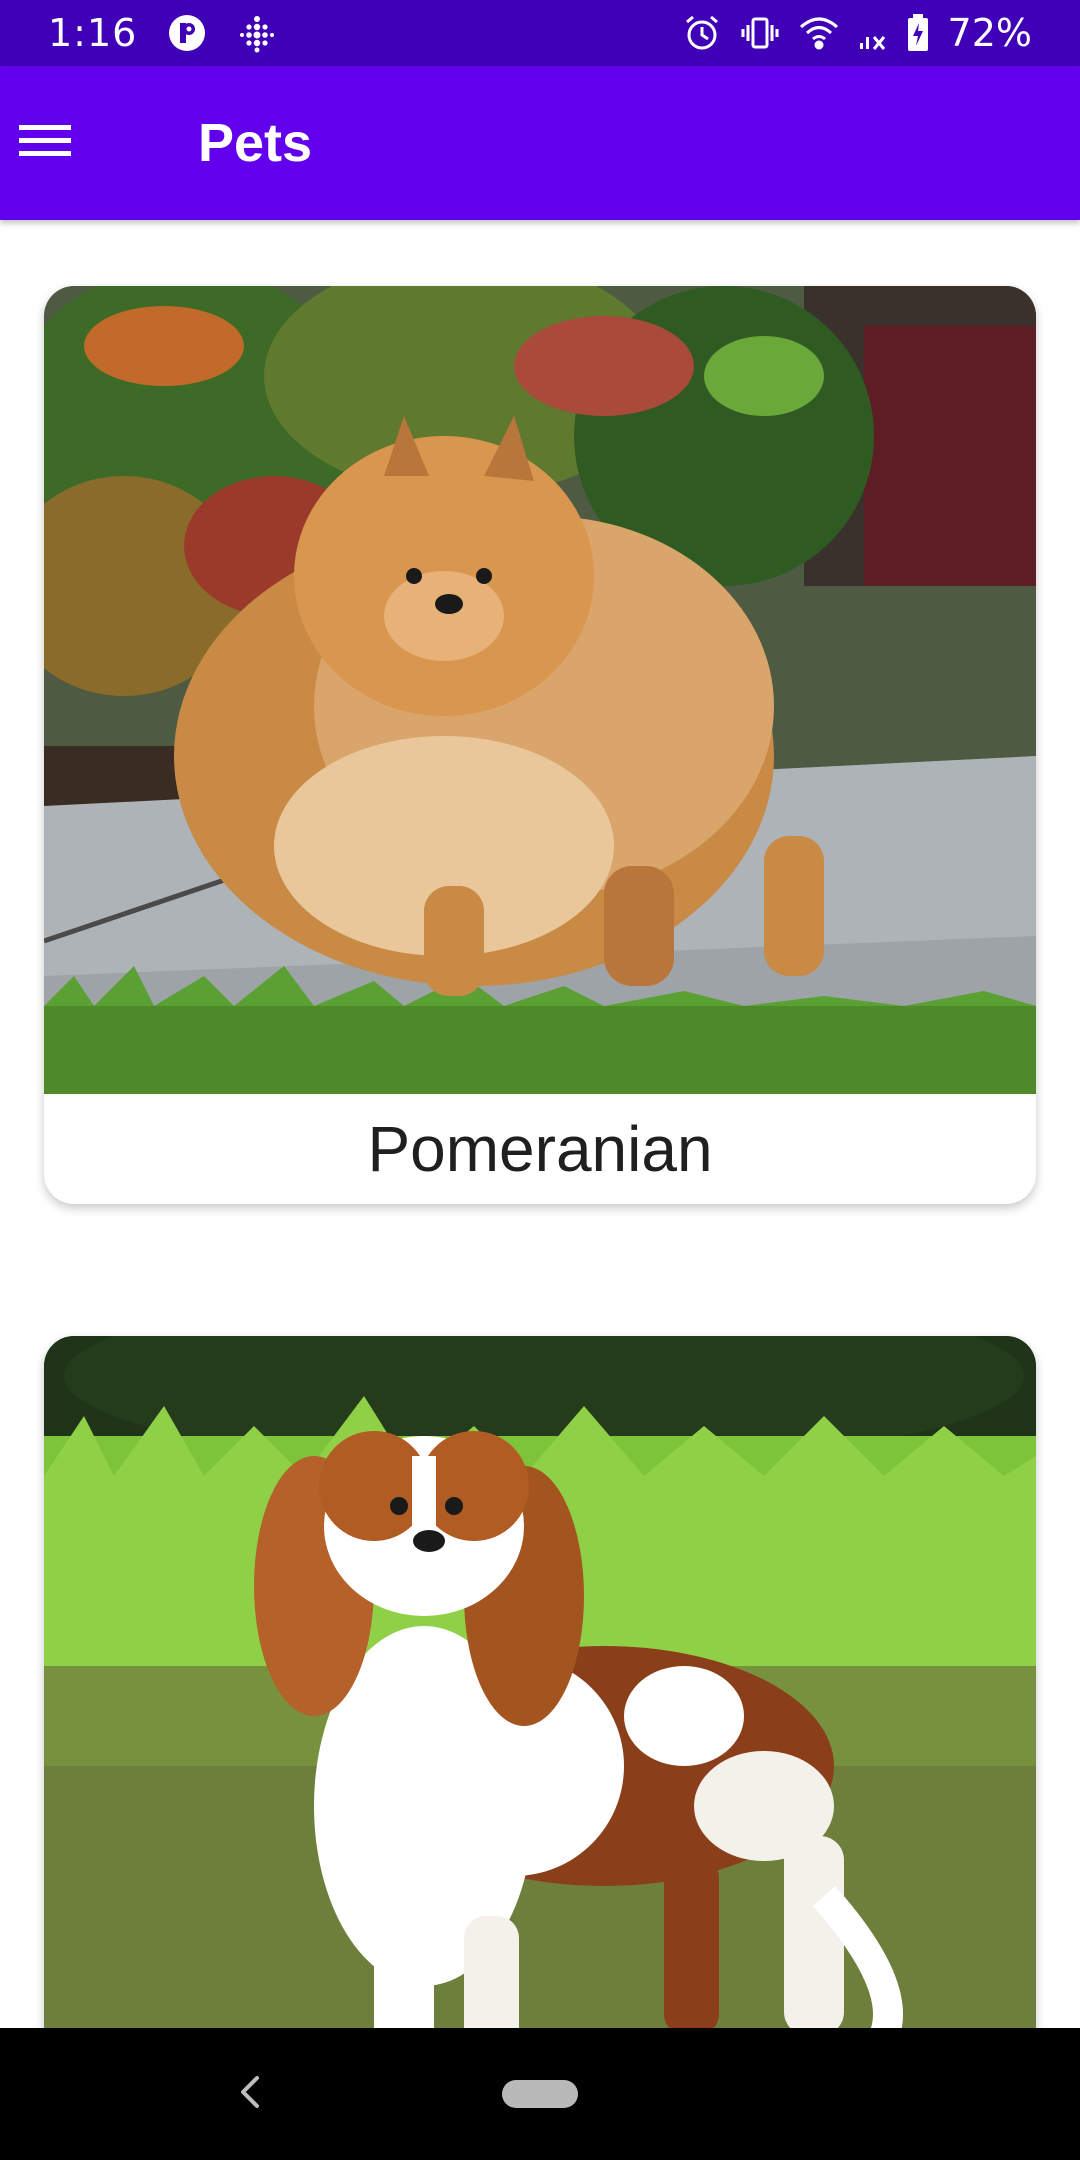 This screenshot has height=2160, width=1080. What do you see at coordinates (819, 33) in the screenshot?
I see `wifi-icon` at bounding box center [819, 33].